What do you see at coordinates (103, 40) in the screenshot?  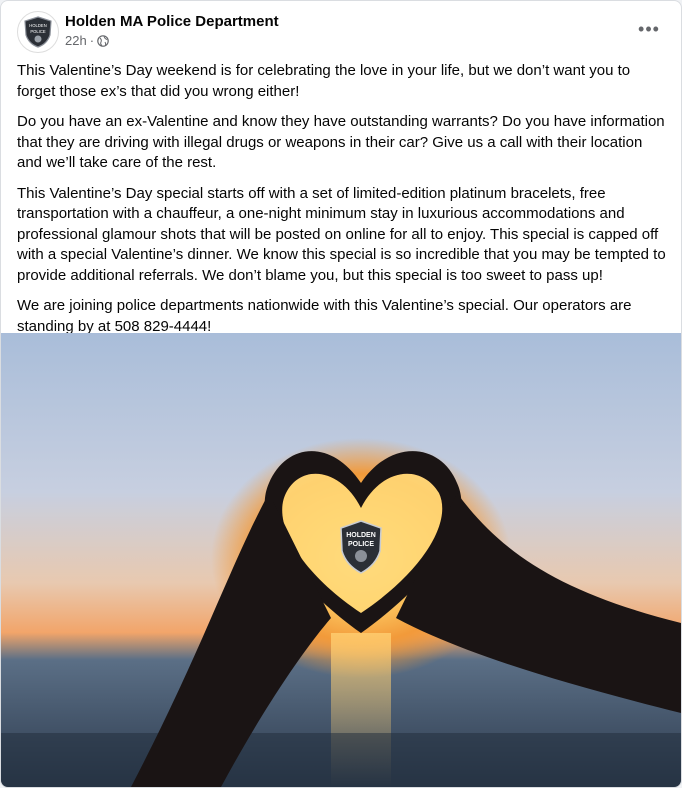 I see `globe-icon` at bounding box center [103, 40].